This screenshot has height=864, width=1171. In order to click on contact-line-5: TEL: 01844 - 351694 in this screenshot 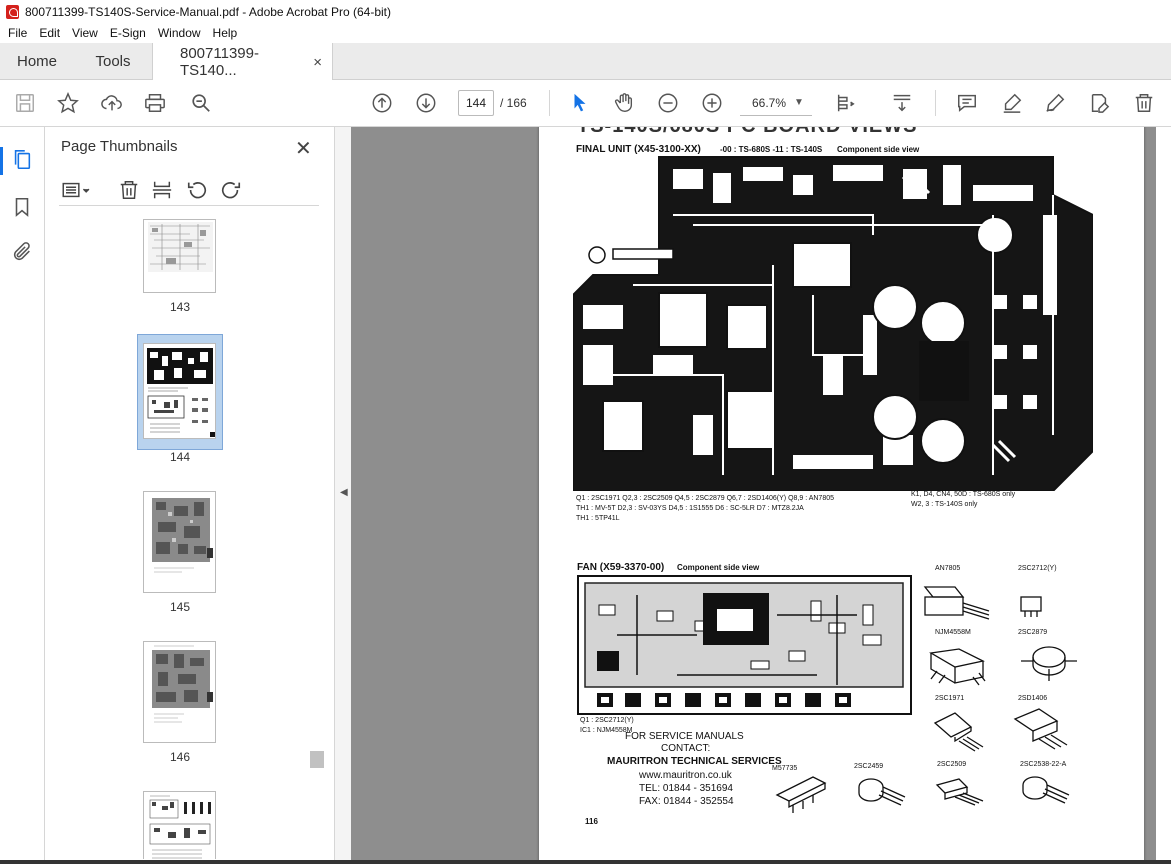, I will do `click(686, 788)`.